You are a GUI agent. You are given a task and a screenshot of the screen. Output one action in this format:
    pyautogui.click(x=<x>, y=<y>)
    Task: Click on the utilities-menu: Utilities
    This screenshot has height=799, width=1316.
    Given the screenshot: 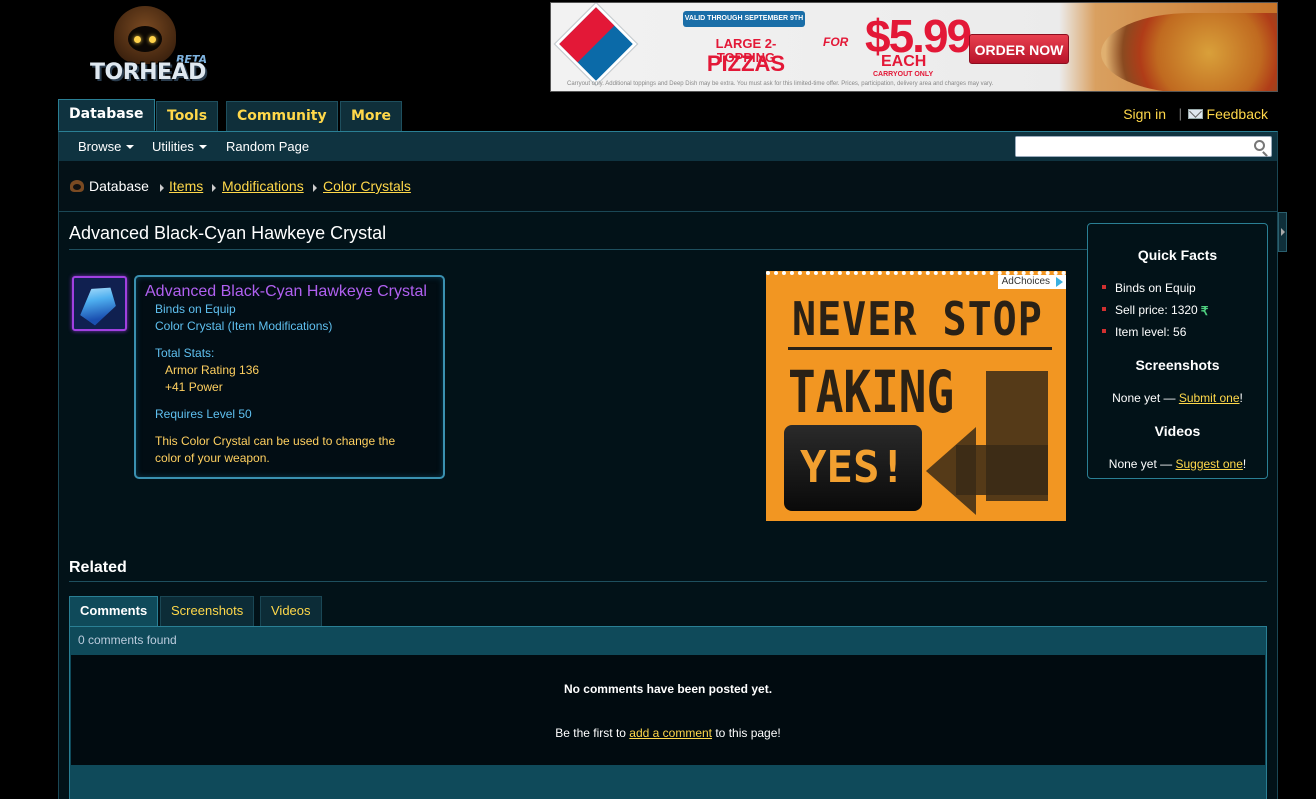 What is the action you would take?
    pyautogui.click(x=179, y=146)
    